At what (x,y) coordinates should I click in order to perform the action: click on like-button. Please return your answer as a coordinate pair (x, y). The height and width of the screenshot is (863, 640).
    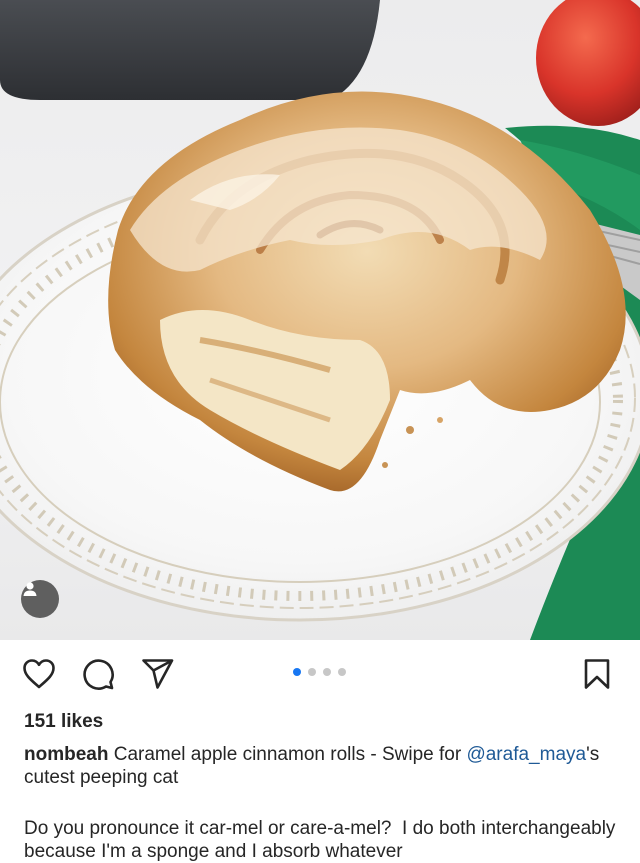
    Looking at the image, I should click on (39, 674).